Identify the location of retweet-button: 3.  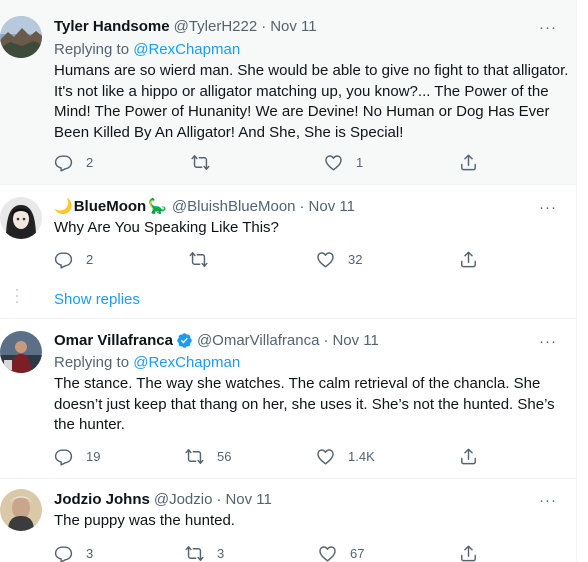
(204, 553).